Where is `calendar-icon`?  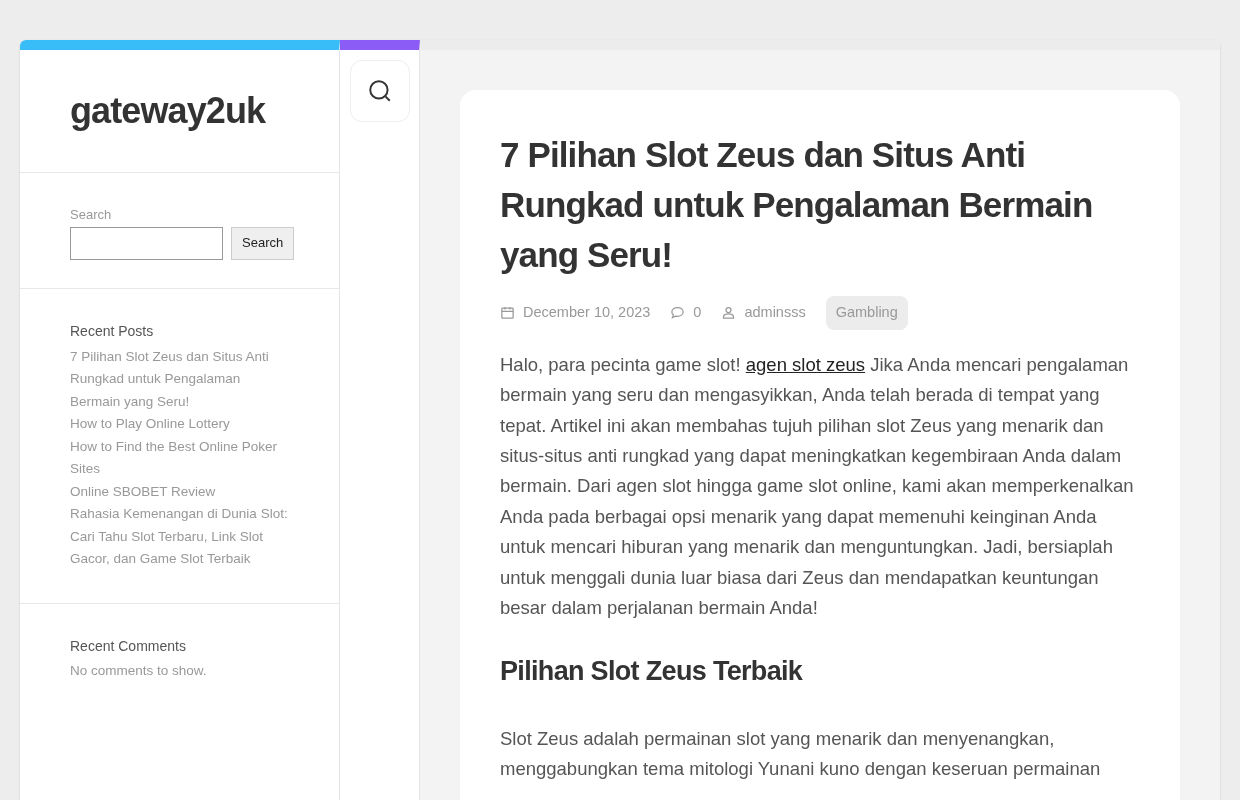
calendar-icon is located at coordinates (507, 313).